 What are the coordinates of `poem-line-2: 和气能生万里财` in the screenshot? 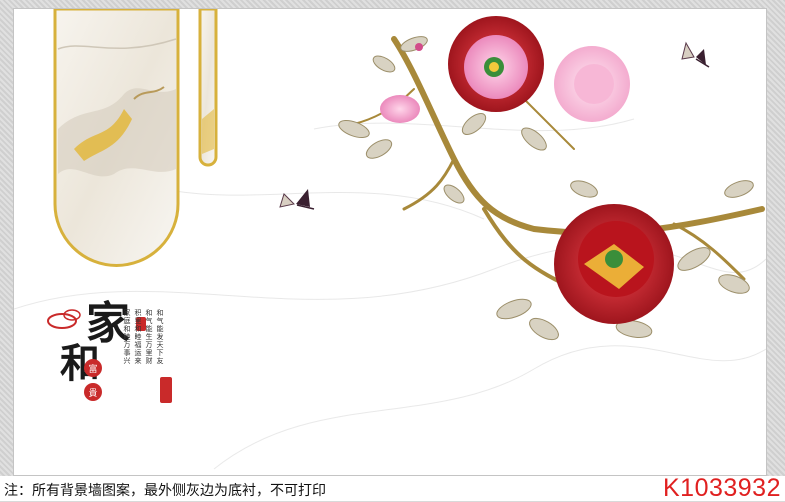 It's located at (149, 337).